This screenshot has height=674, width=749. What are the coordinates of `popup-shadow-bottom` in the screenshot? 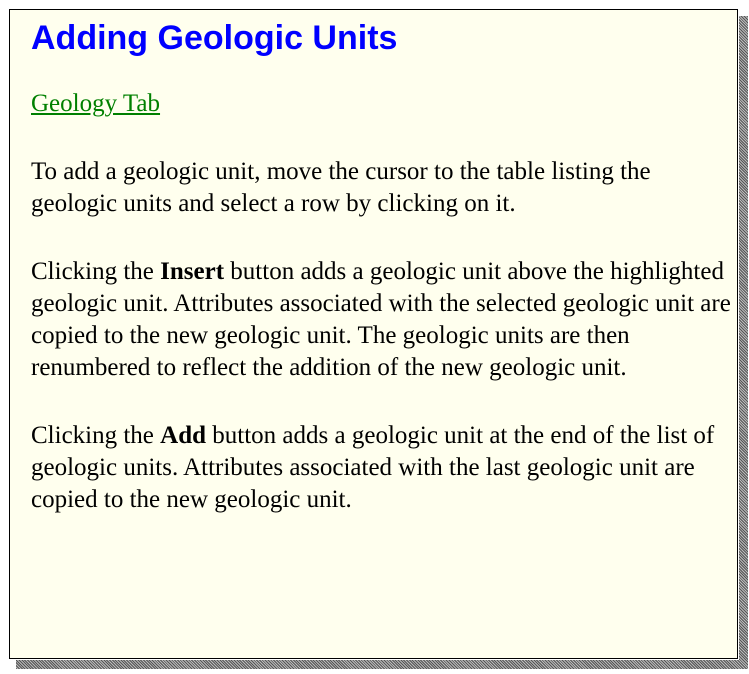 It's located at (382, 664).